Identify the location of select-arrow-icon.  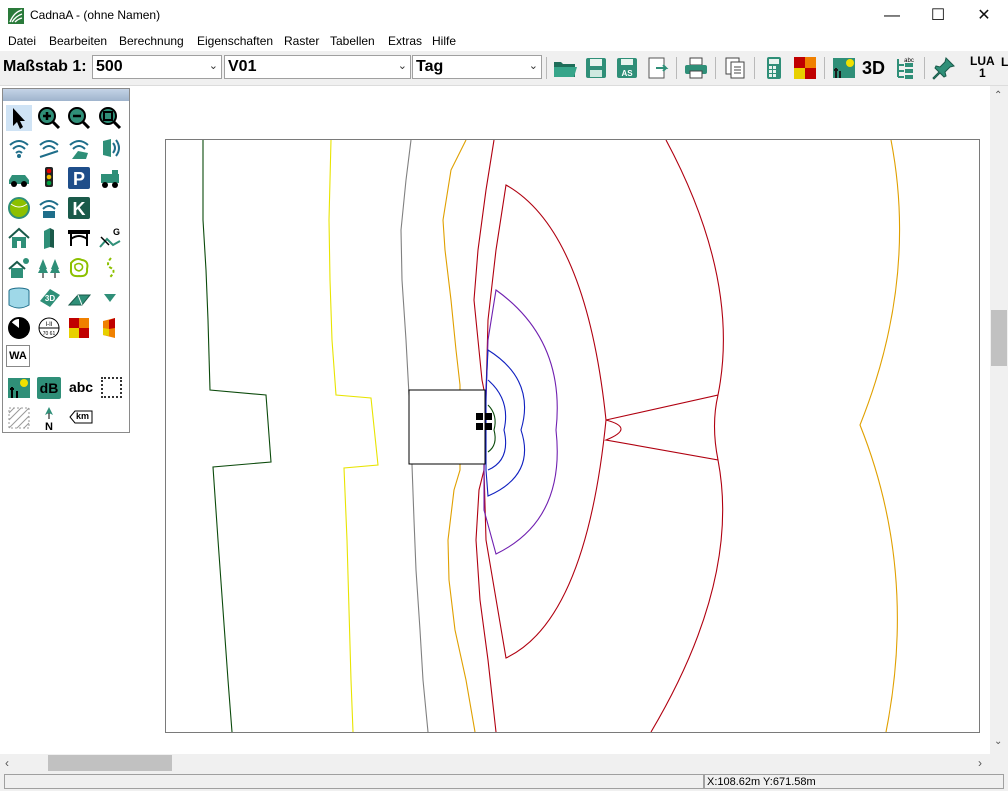
(19, 118).